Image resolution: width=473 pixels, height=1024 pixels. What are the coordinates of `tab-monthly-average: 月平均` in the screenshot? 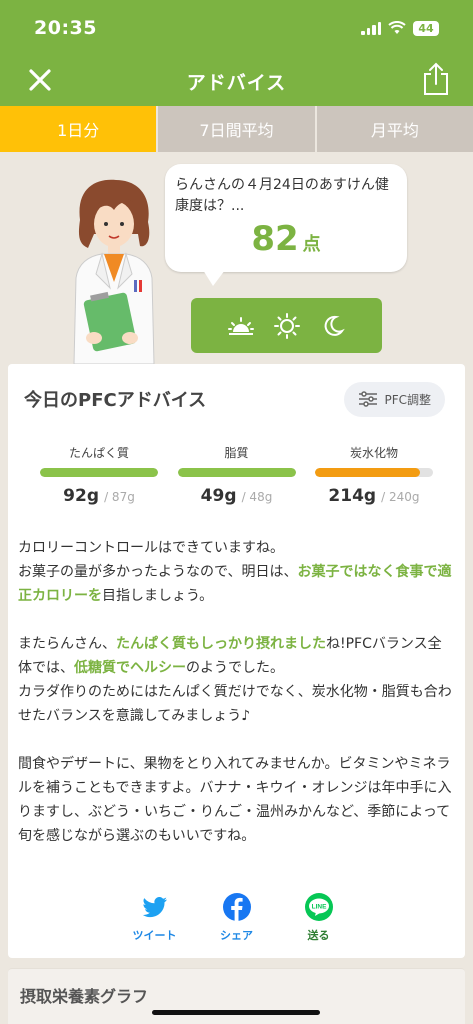 It's located at (393, 129).